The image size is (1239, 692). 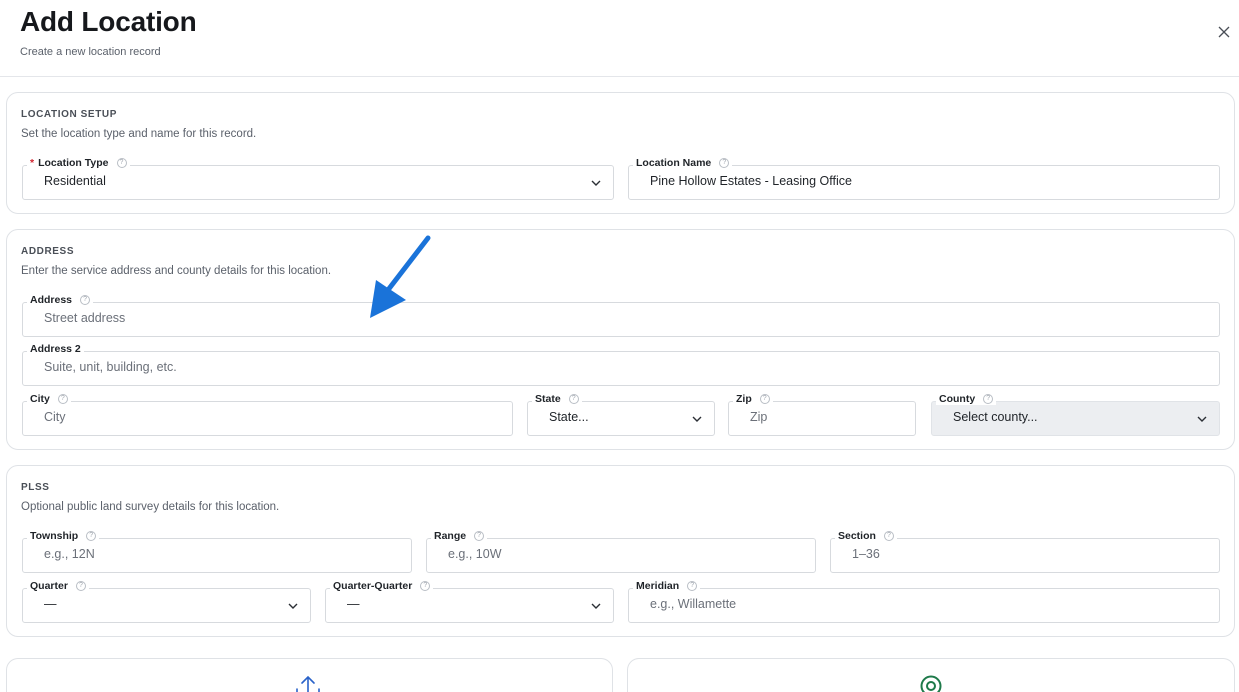 I want to click on city-input: City ? City, so click(x=267, y=414).